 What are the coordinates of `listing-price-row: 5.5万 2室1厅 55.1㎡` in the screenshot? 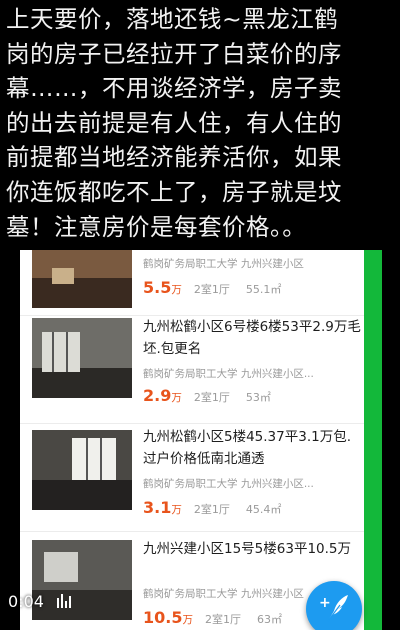 It's located at (212, 287).